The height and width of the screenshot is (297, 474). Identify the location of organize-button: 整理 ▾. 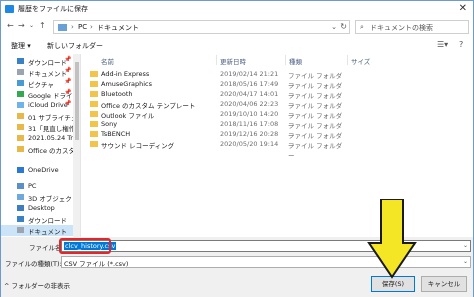
(21, 46).